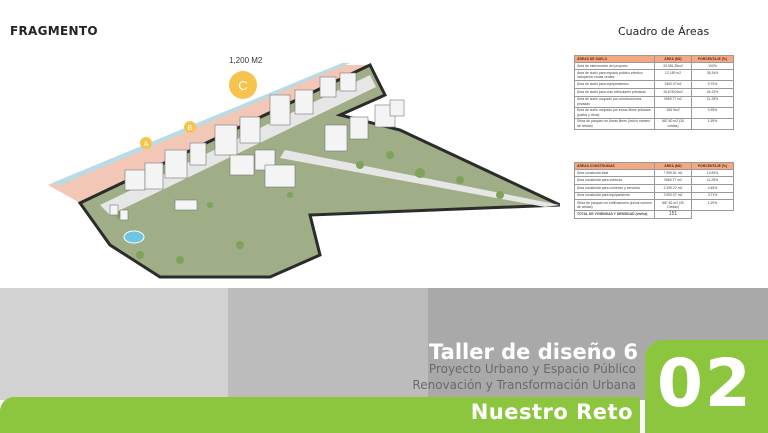 The width and height of the screenshot is (768, 433). Describe the element at coordinates (614, 59) in the screenshot. I see `header-cell: ÁREAS DE SUELO` at that location.